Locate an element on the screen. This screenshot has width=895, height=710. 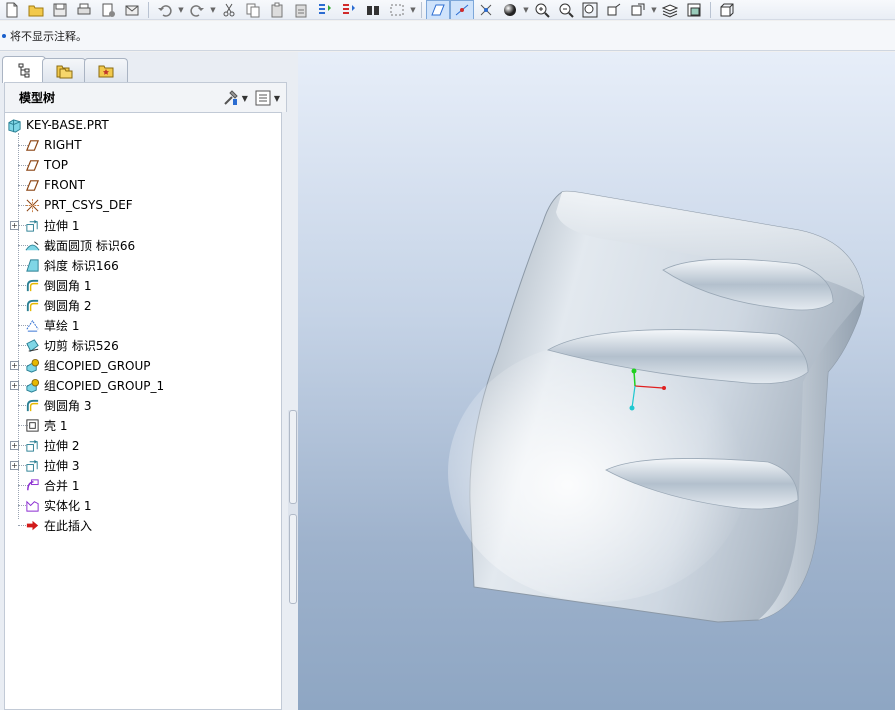
tree-node: 拉伸 1 is located at coordinates (52, 225).